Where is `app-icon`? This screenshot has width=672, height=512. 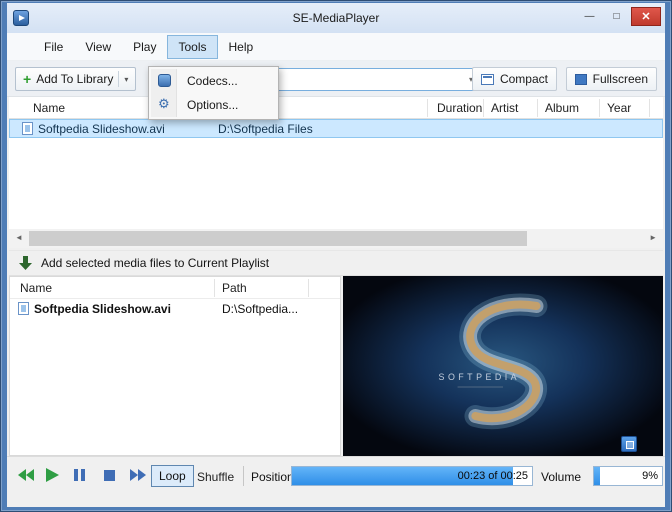 app-icon is located at coordinates (21, 18).